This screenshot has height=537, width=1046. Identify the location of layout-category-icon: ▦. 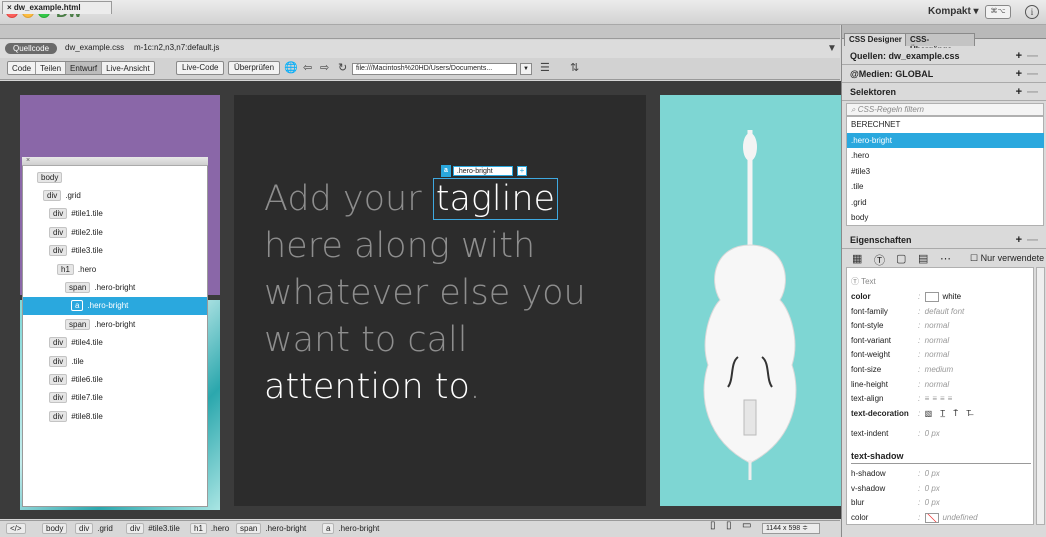
(857, 258).